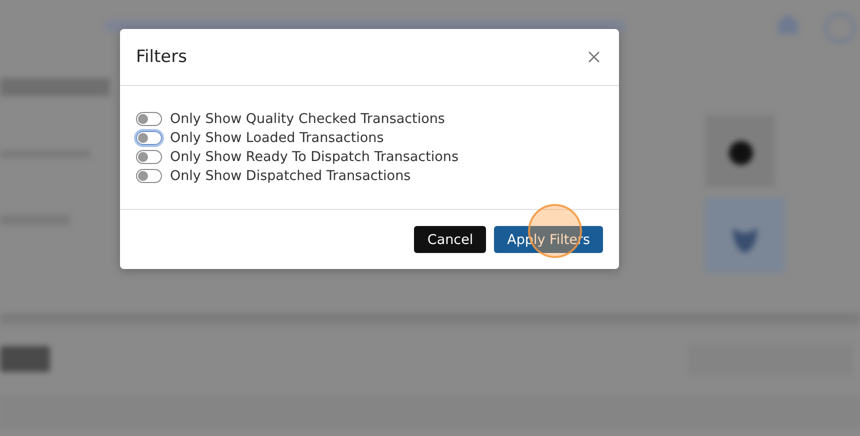 Image resolution: width=860 pixels, height=436 pixels. Describe the element at coordinates (277, 138) in the screenshot. I see `filter-label: Only Show Loaded Transactions` at that location.